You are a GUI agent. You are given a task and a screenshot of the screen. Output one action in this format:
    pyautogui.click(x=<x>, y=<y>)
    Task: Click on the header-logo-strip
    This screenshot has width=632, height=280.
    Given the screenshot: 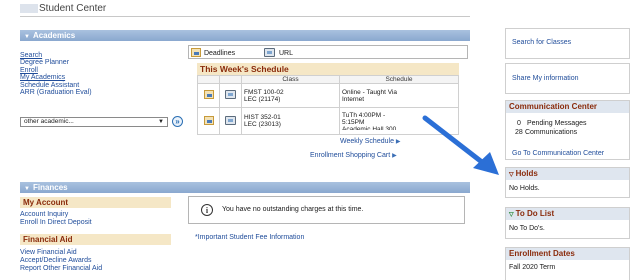 What is the action you would take?
    pyautogui.click(x=29, y=8)
    